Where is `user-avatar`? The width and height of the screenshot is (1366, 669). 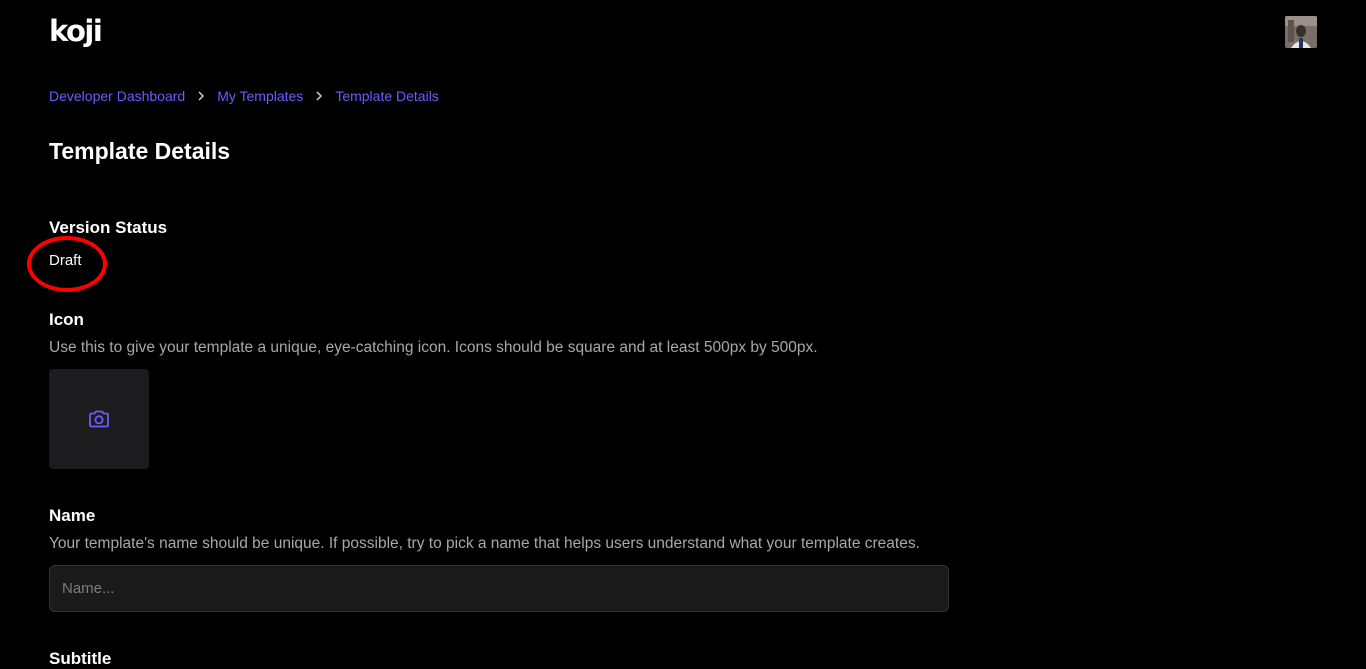
user-avatar is located at coordinates (1301, 32).